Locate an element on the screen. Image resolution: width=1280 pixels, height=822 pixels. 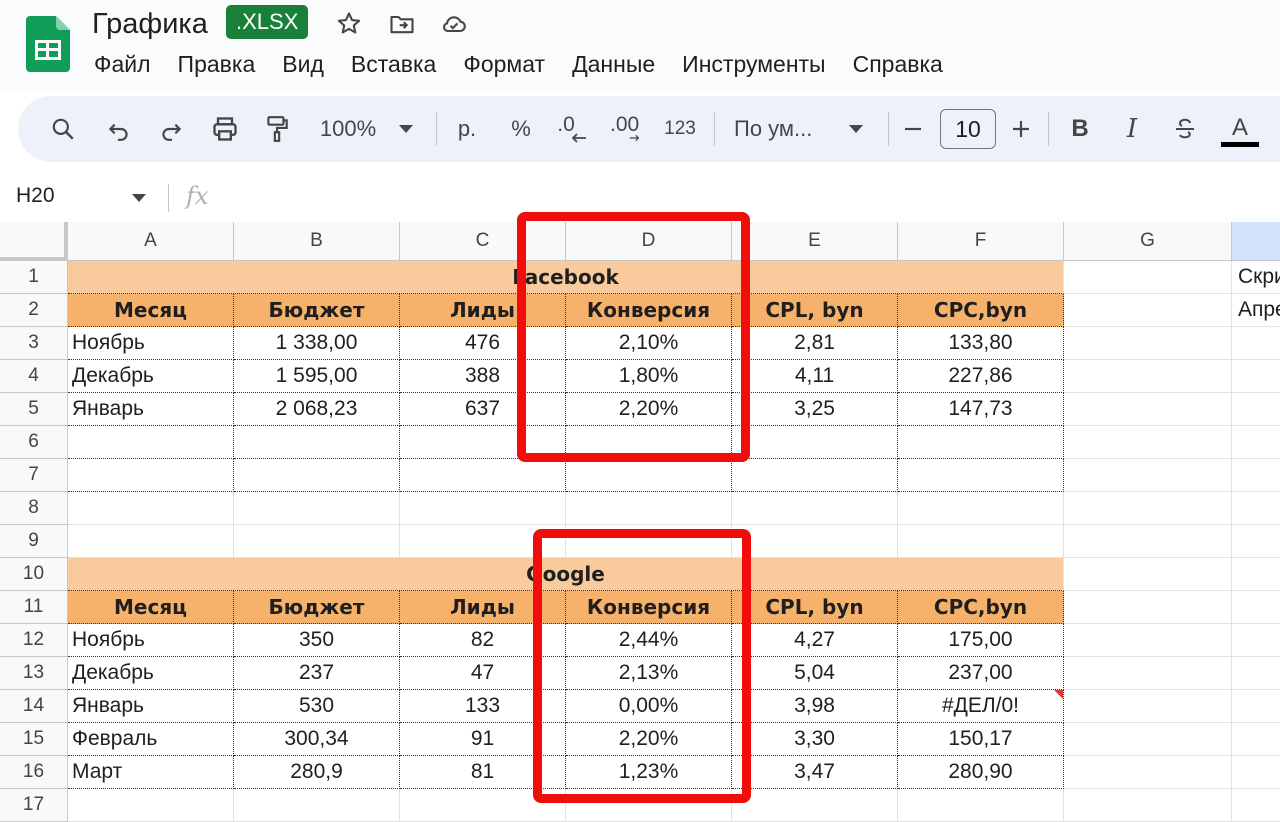
row-header-6: 6 is located at coordinates (34, 442).